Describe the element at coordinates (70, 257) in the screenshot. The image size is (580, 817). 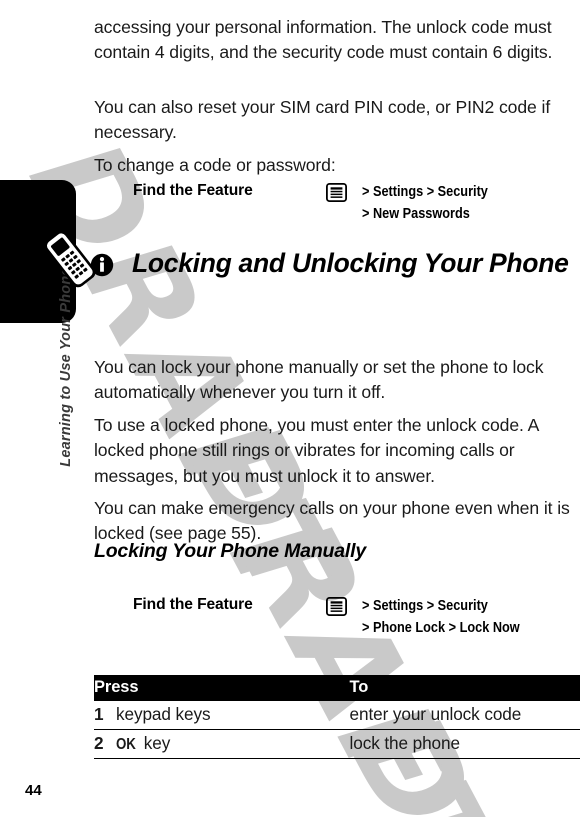
I see `mobile-phone-icon` at that location.